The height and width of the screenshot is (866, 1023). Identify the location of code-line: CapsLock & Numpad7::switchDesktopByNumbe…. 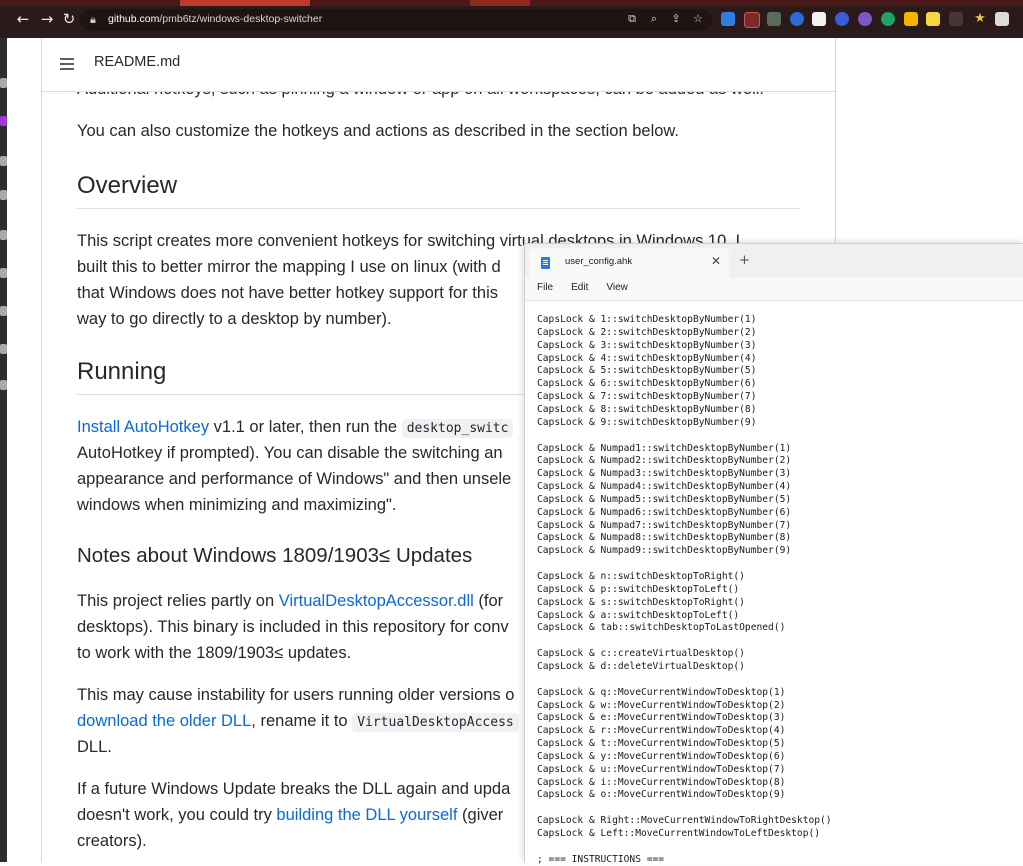
(664, 525).